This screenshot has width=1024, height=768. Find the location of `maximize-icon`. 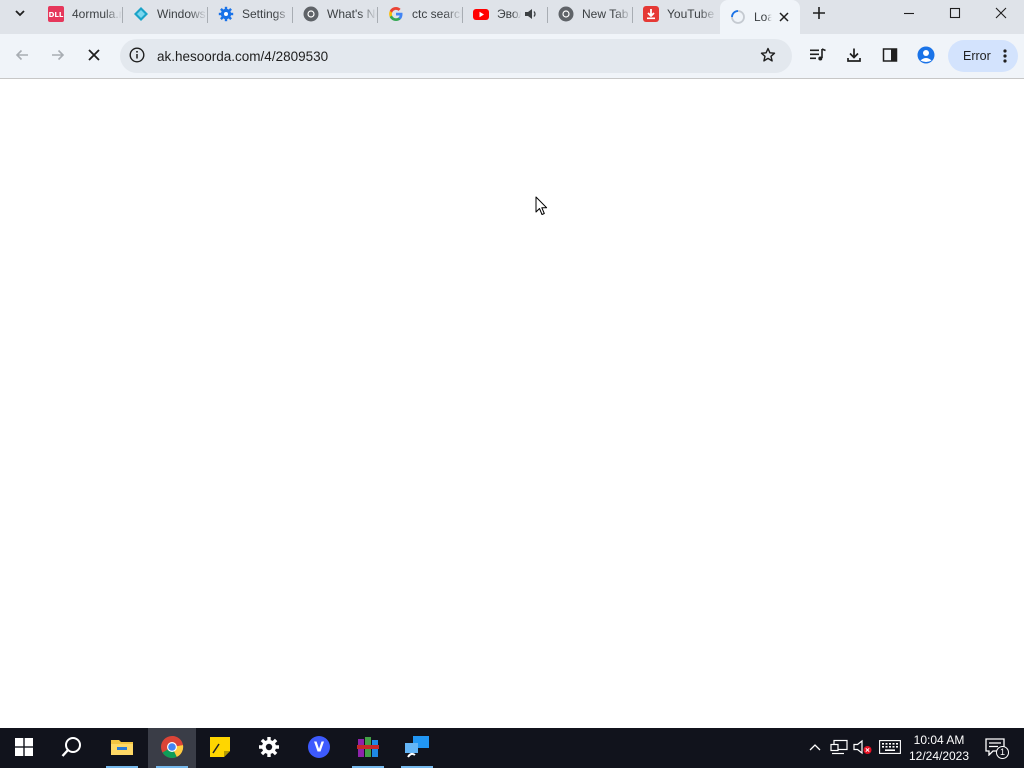

maximize-icon is located at coordinates (955, 14).